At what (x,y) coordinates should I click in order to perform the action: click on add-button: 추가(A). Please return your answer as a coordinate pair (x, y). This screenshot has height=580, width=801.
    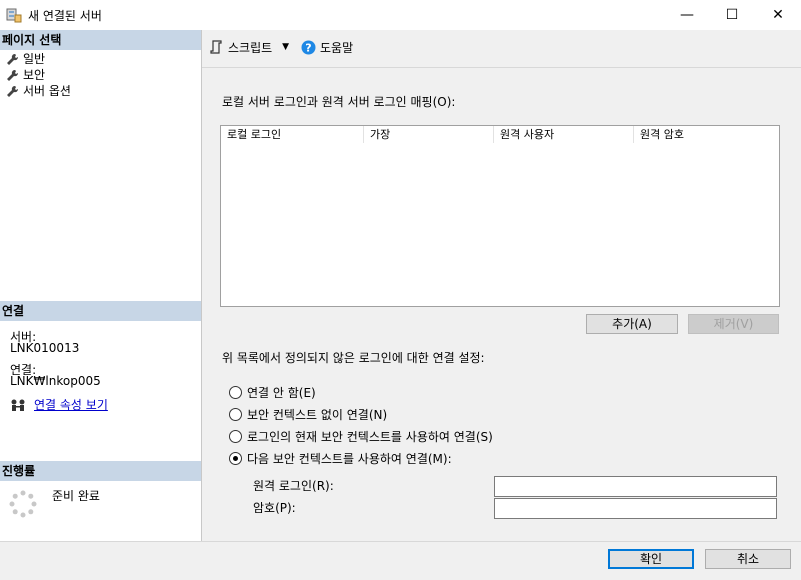
    Looking at the image, I should click on (632, 324).